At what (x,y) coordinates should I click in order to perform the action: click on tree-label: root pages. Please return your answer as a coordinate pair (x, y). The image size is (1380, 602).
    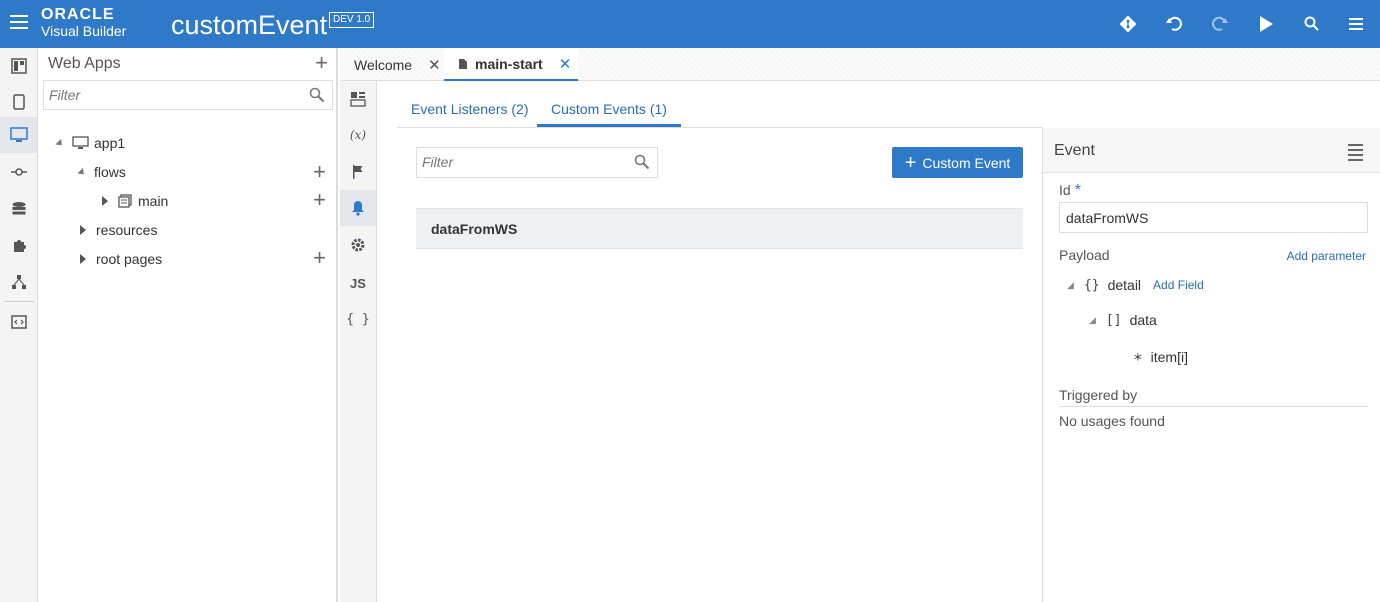
    Looking at the image, I should click on (129, 259).